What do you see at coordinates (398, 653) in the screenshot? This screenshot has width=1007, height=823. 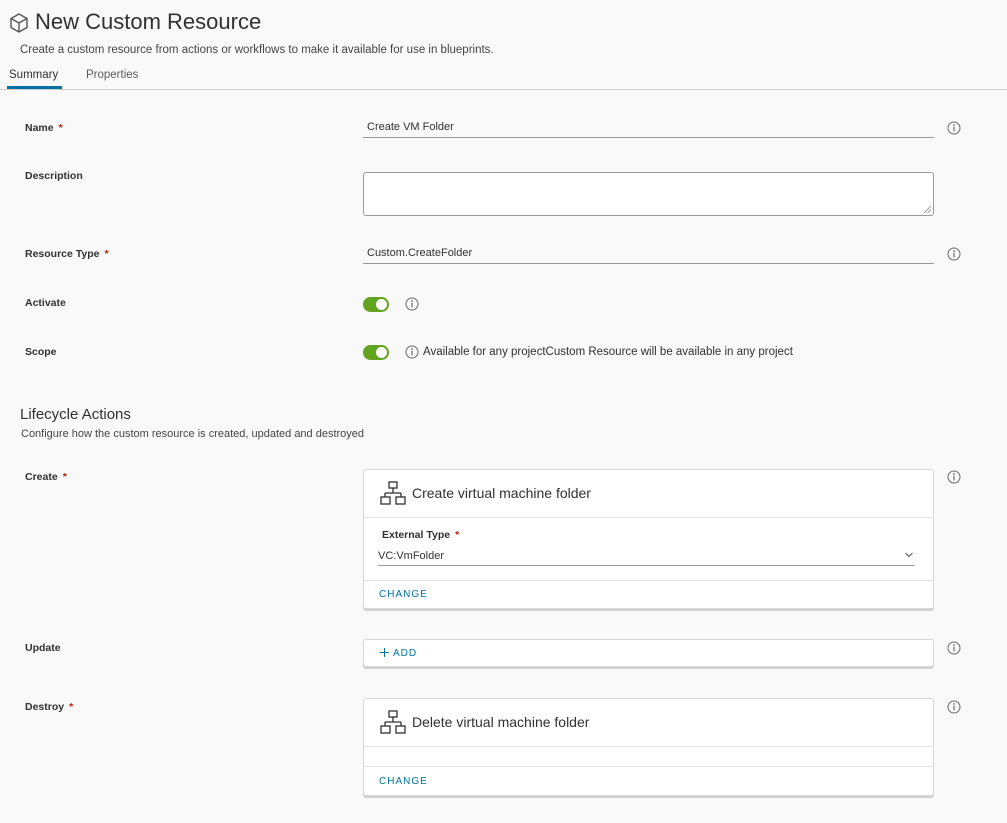 I see `update-add-button: ADD` at bounding box center [398, 653].